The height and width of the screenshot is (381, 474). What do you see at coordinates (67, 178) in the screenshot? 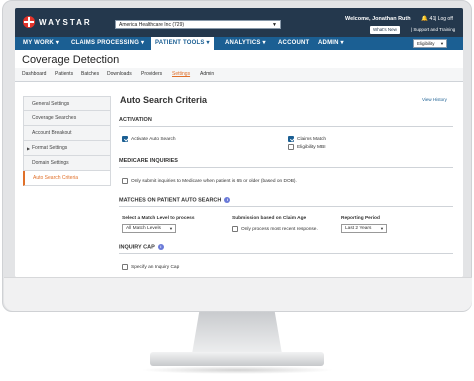
I see `sidebar-item-auto-search-criteria: Auto Search Criteria` at bounding box center [67, 178].